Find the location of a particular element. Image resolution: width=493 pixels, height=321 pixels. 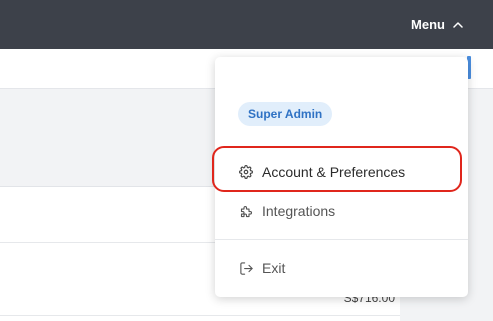

chevron-up-icon is located at coordinates (458, 25).